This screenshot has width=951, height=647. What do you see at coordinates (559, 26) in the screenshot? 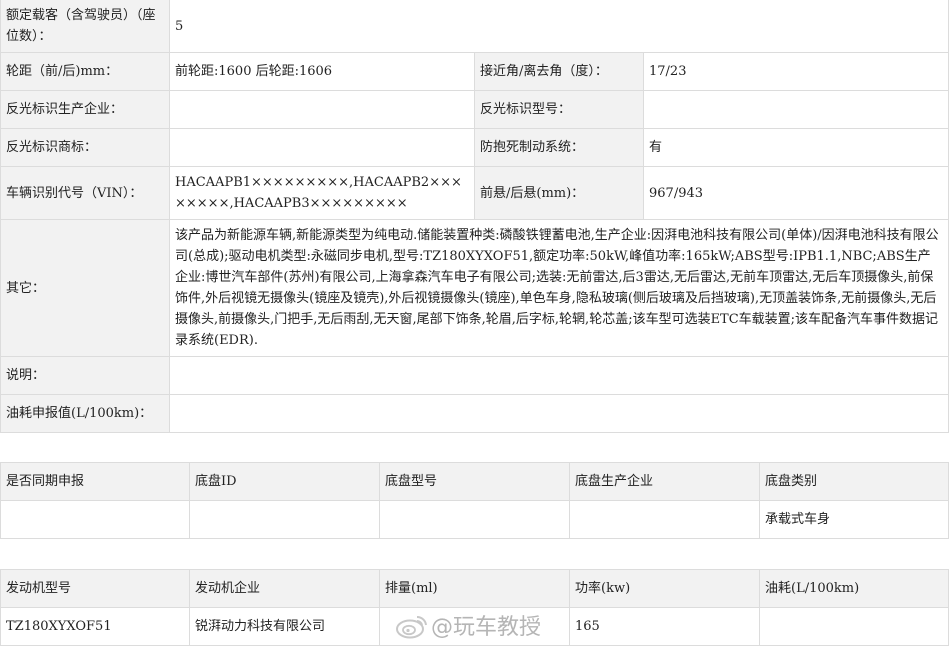
I see `seats-value: 5` at bounding box center [559, 26].